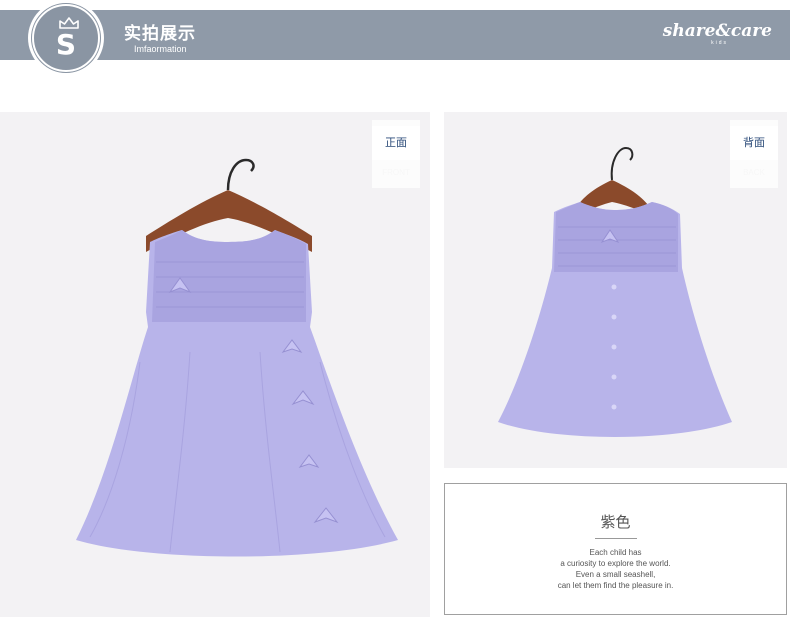 This screenshot has height=630, width=790. I want to click on back-view-label: 背面 BACK, so click(754, 154).